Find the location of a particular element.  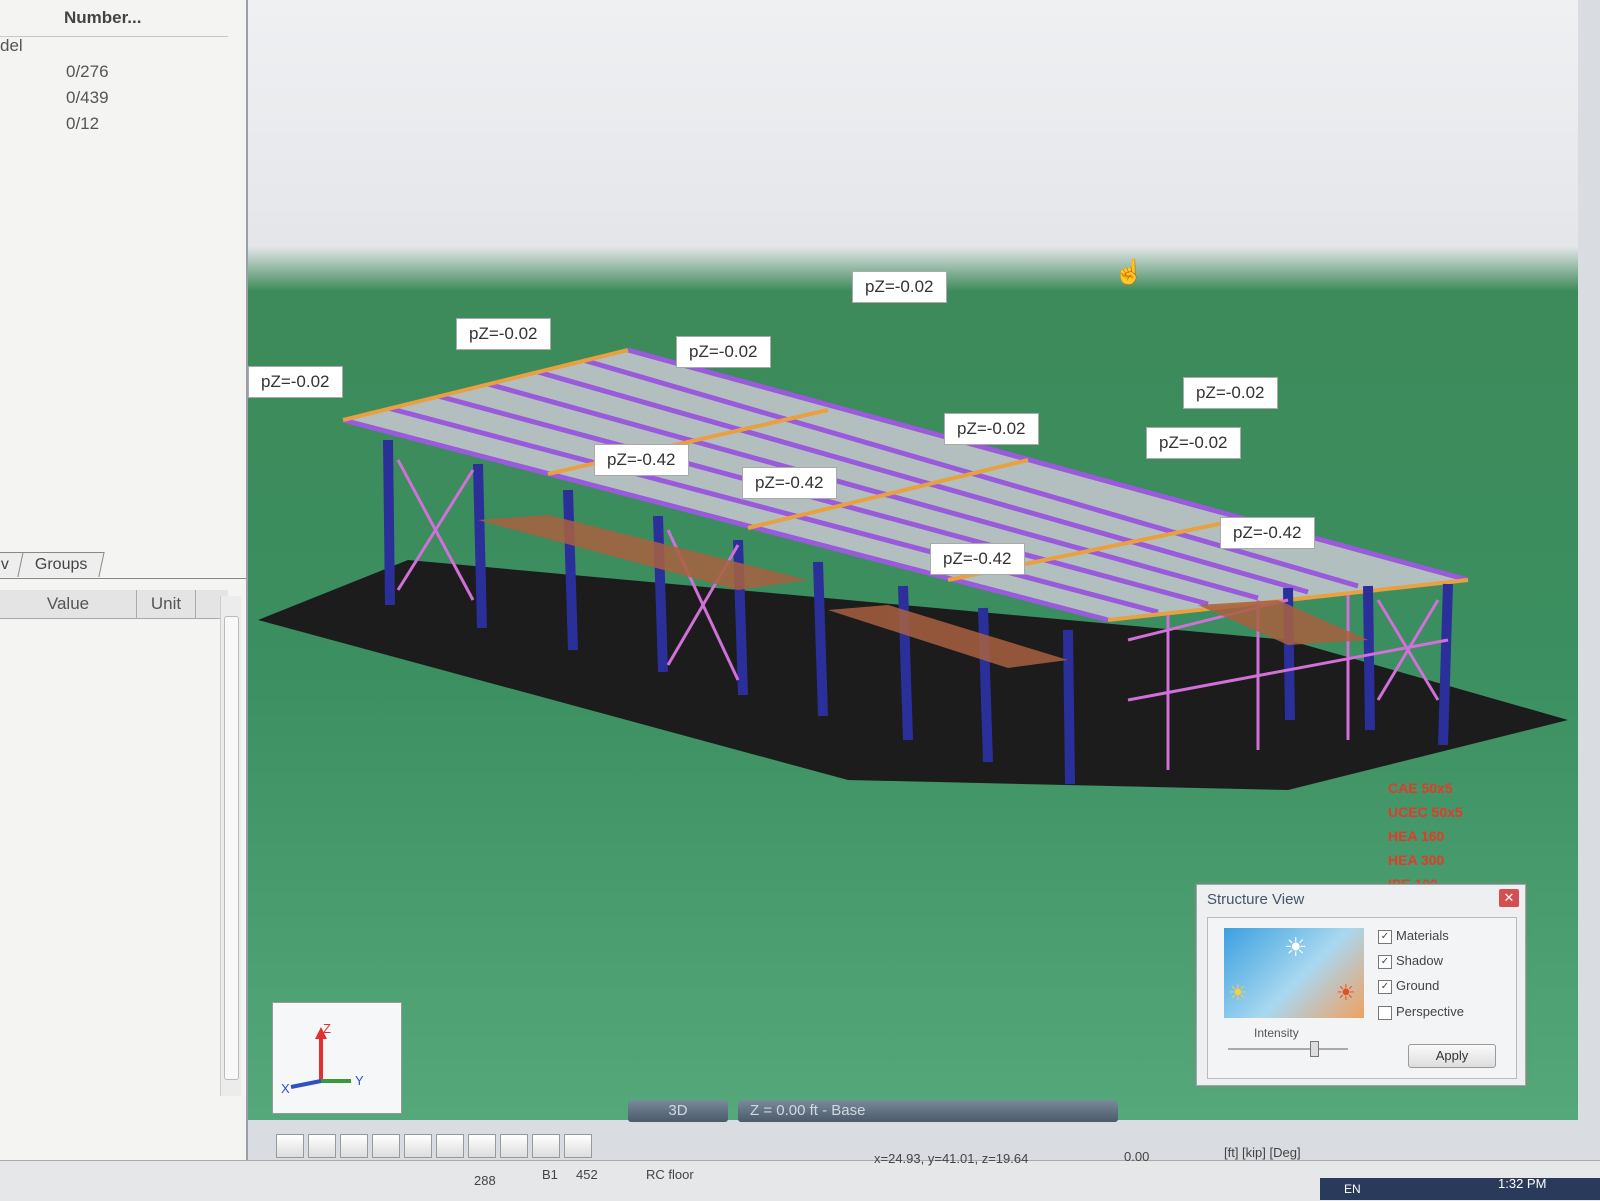

option-perspective: Perspective is located at coordinates (1421, 1012).